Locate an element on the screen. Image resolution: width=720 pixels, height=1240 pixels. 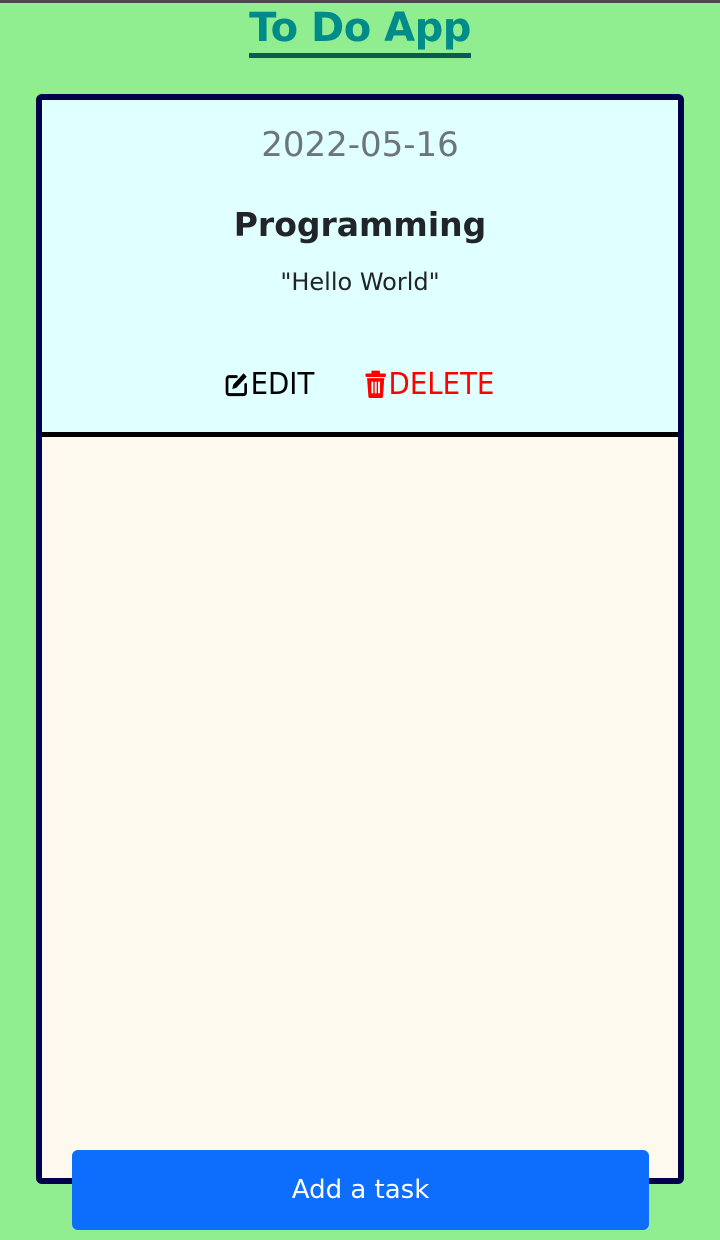
edit-label: EDIT is located at coordinates (282, 384).